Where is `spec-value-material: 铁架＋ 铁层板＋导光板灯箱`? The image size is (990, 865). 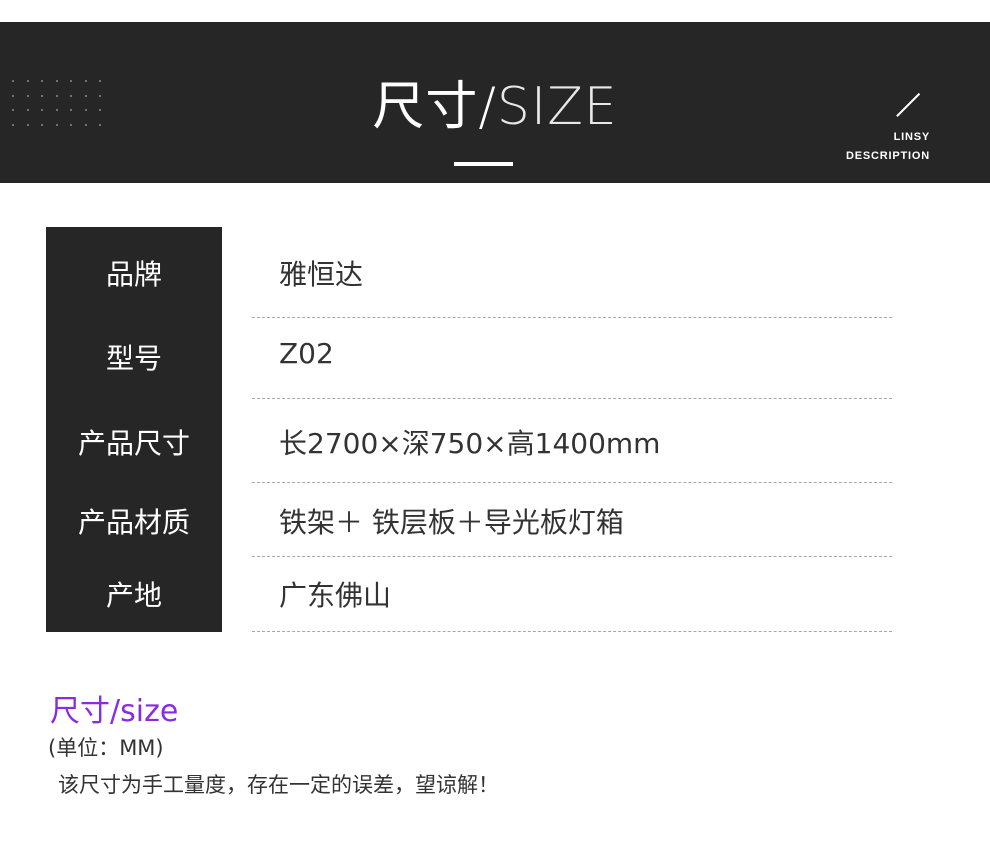 spec-value-material: 铁架＋ 铁层板＋导光板灯箱 is located at coordinates (451, 522).